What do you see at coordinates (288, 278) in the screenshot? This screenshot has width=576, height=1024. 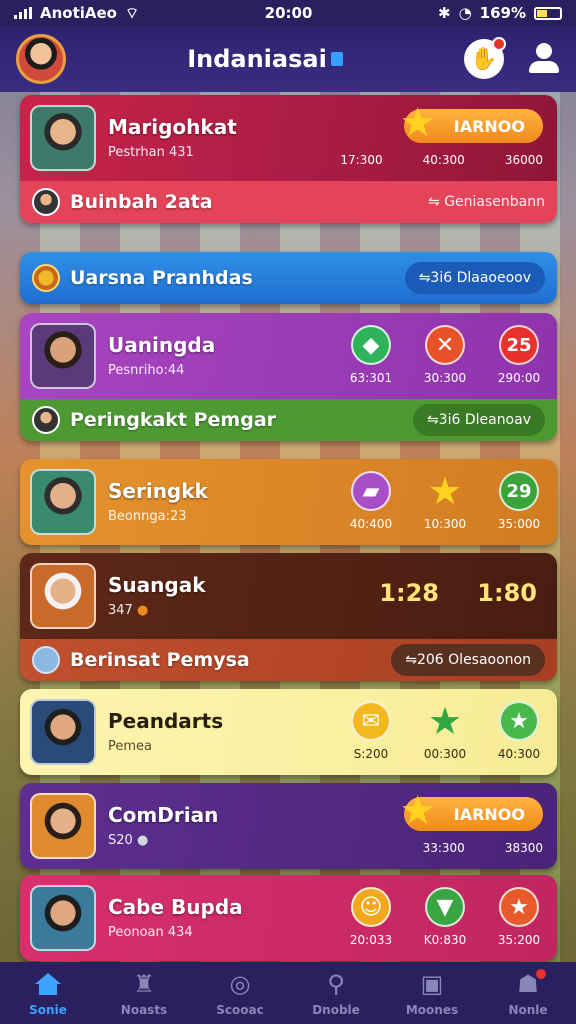 I see `section-banner: Uarsna Pranhdas ⇋ 3i6 Dlaaoeoov` at bounding box center [288, 278].